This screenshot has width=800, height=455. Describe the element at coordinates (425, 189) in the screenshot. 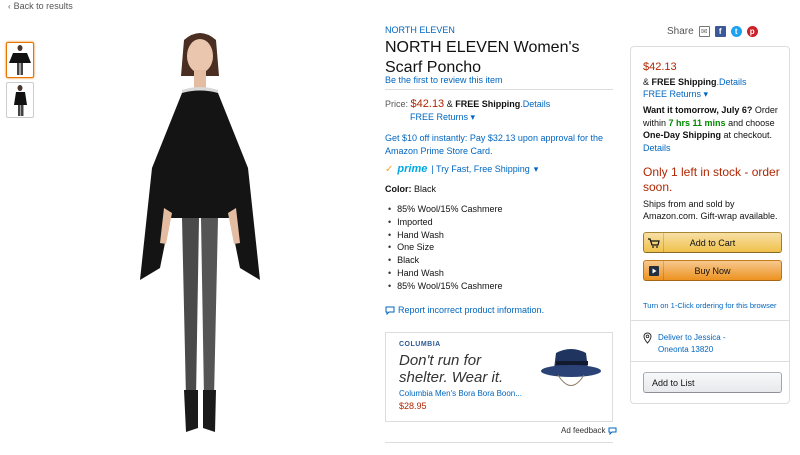

I see `color-value: Black` at that location.